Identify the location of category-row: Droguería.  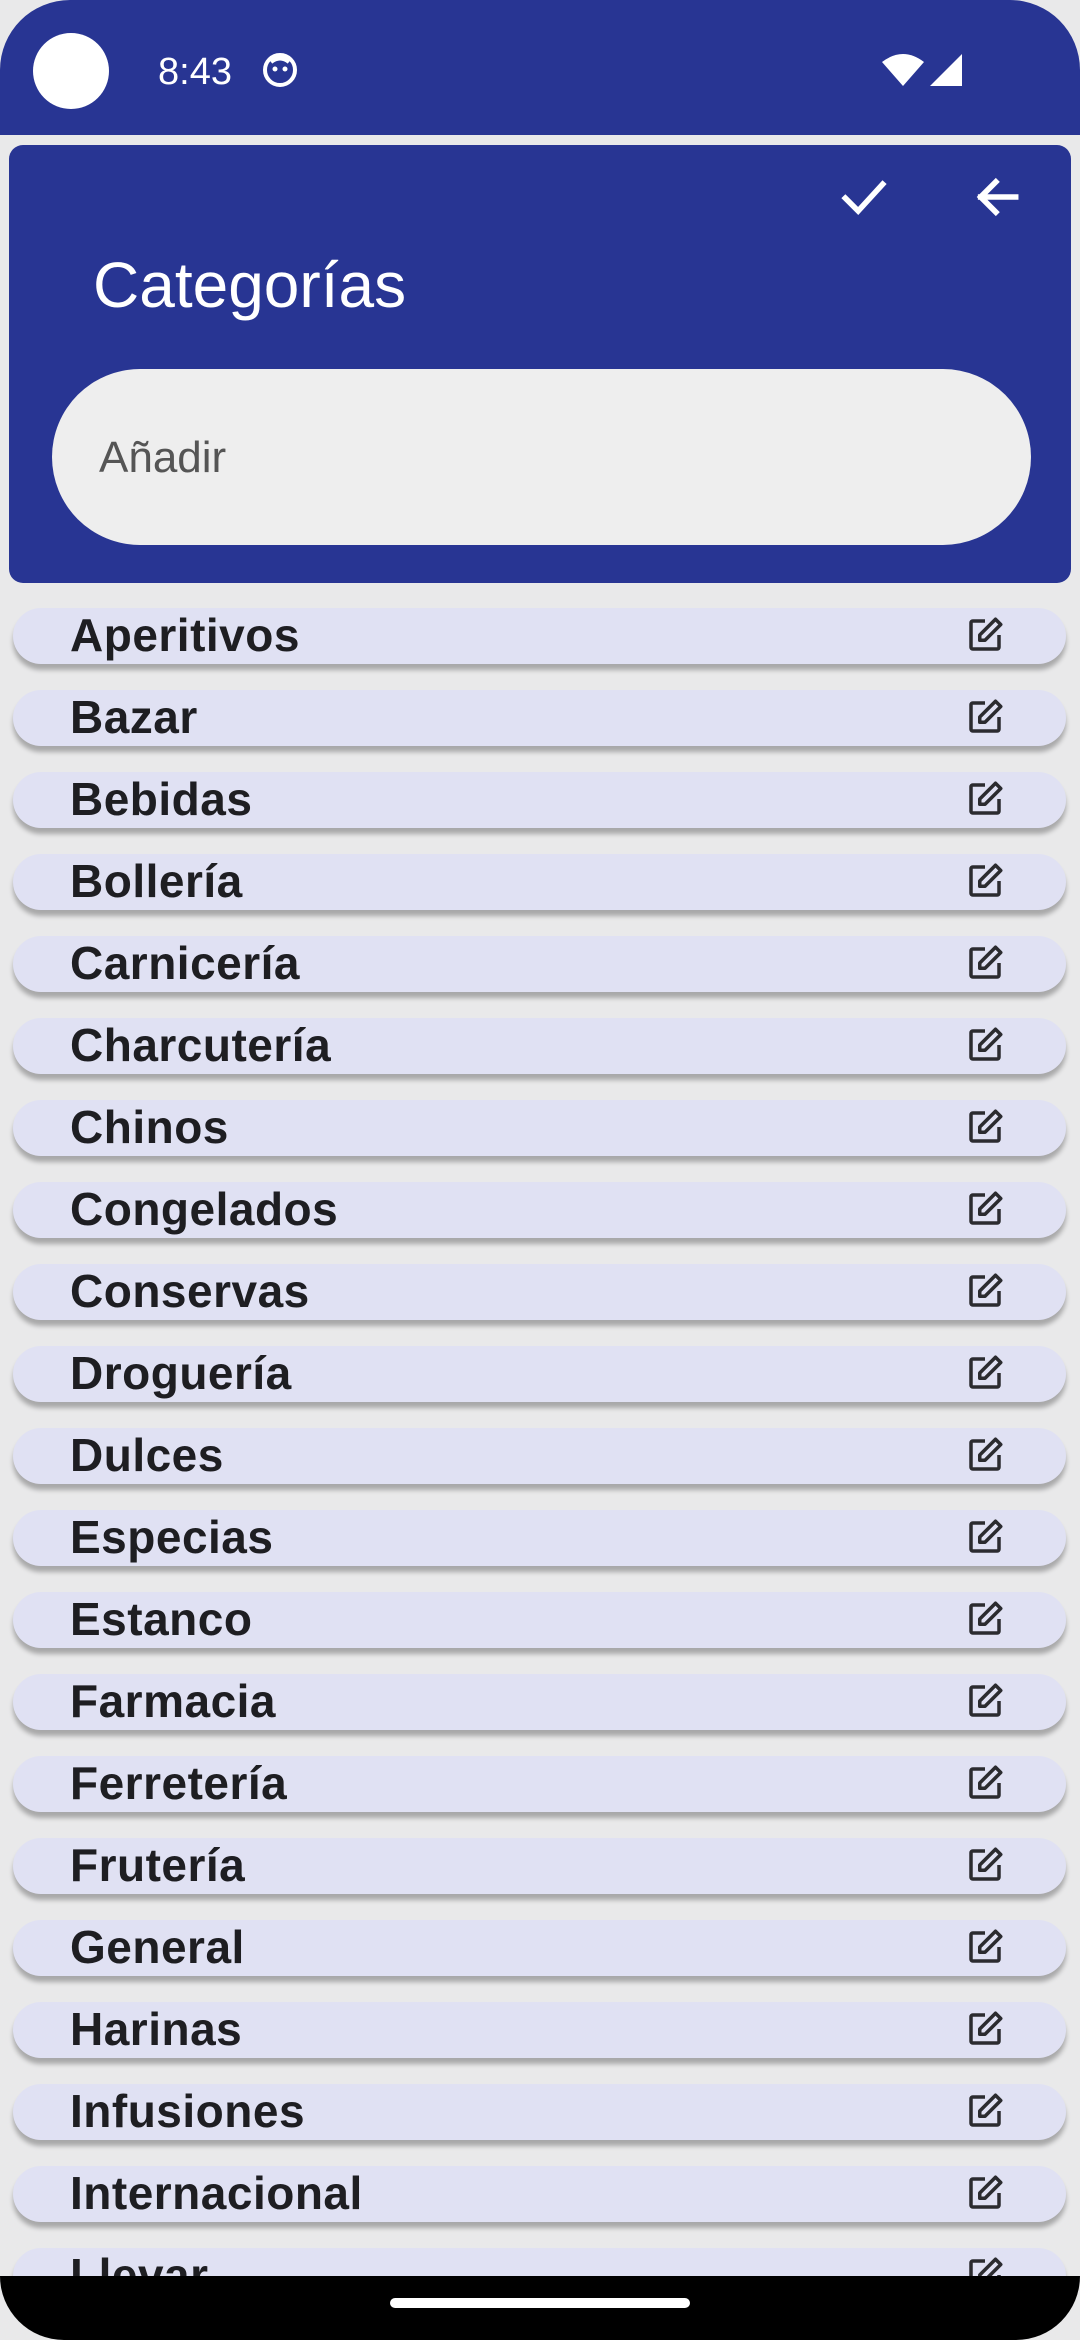
(539, 1374).